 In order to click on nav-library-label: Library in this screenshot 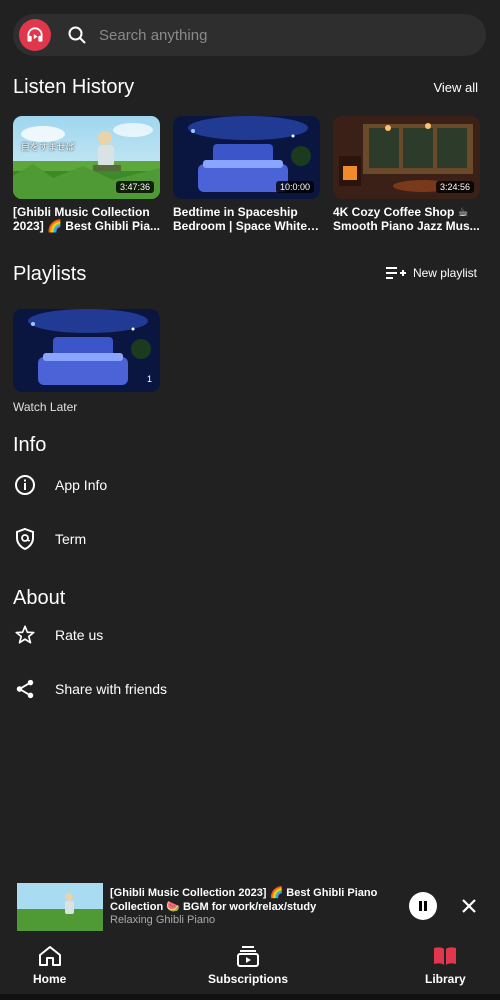, I will do `click(445, 979)`.